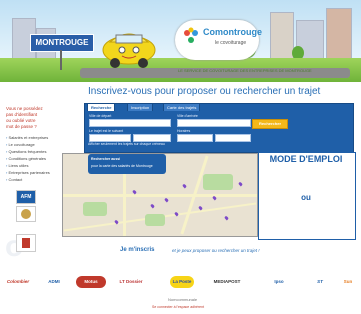 This screenshot has height=314, width=361. I want to click on mode-emploi-title: MODE D'EMPLOI, so click(306, 159).